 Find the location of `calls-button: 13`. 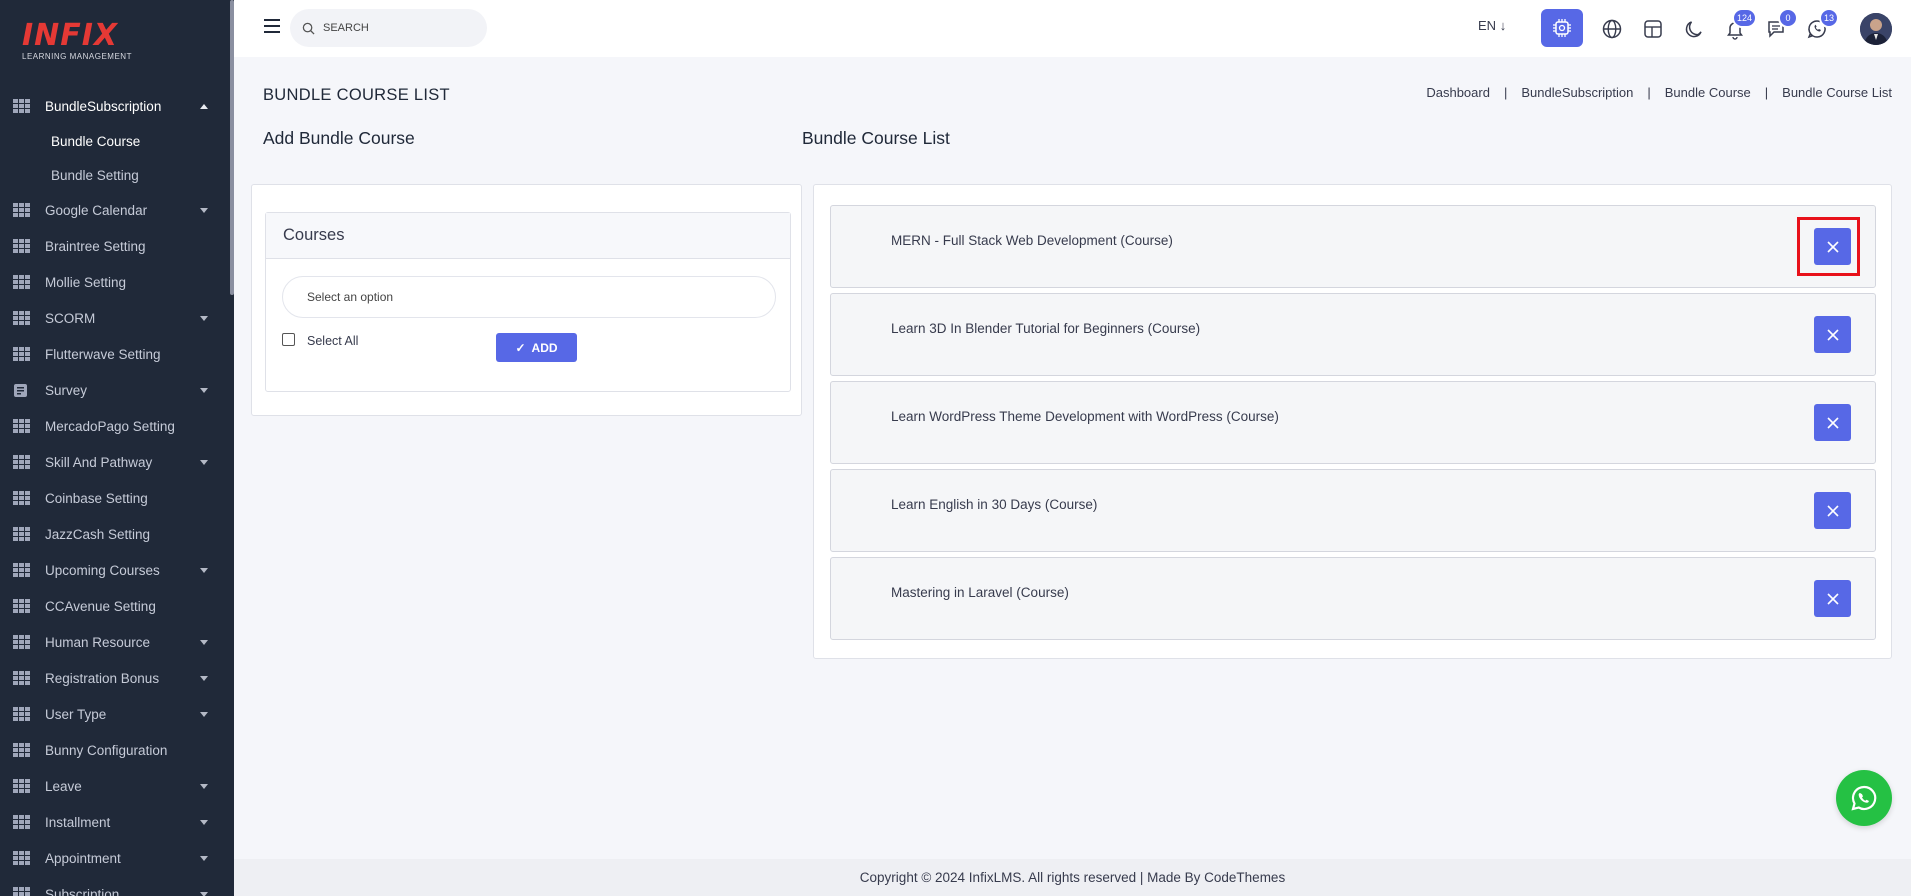

calls-button: 13 is located at coordinates (1821, 25).